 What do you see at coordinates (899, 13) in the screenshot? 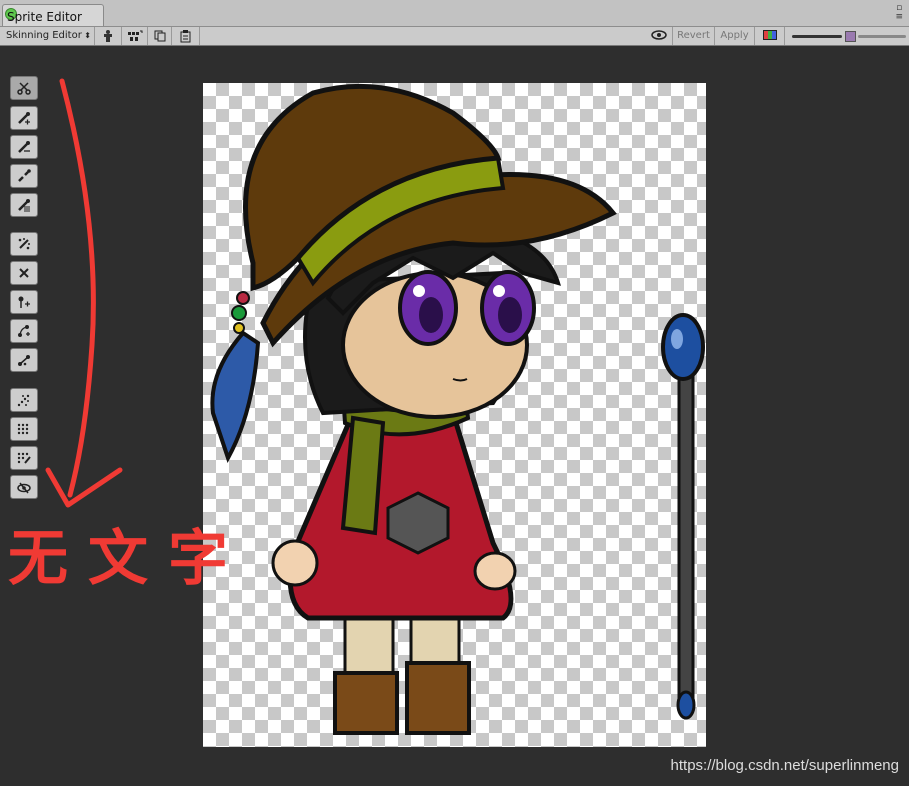
I see `window-menu-icon: ▫ ≡` at bounding box center [899, 13].